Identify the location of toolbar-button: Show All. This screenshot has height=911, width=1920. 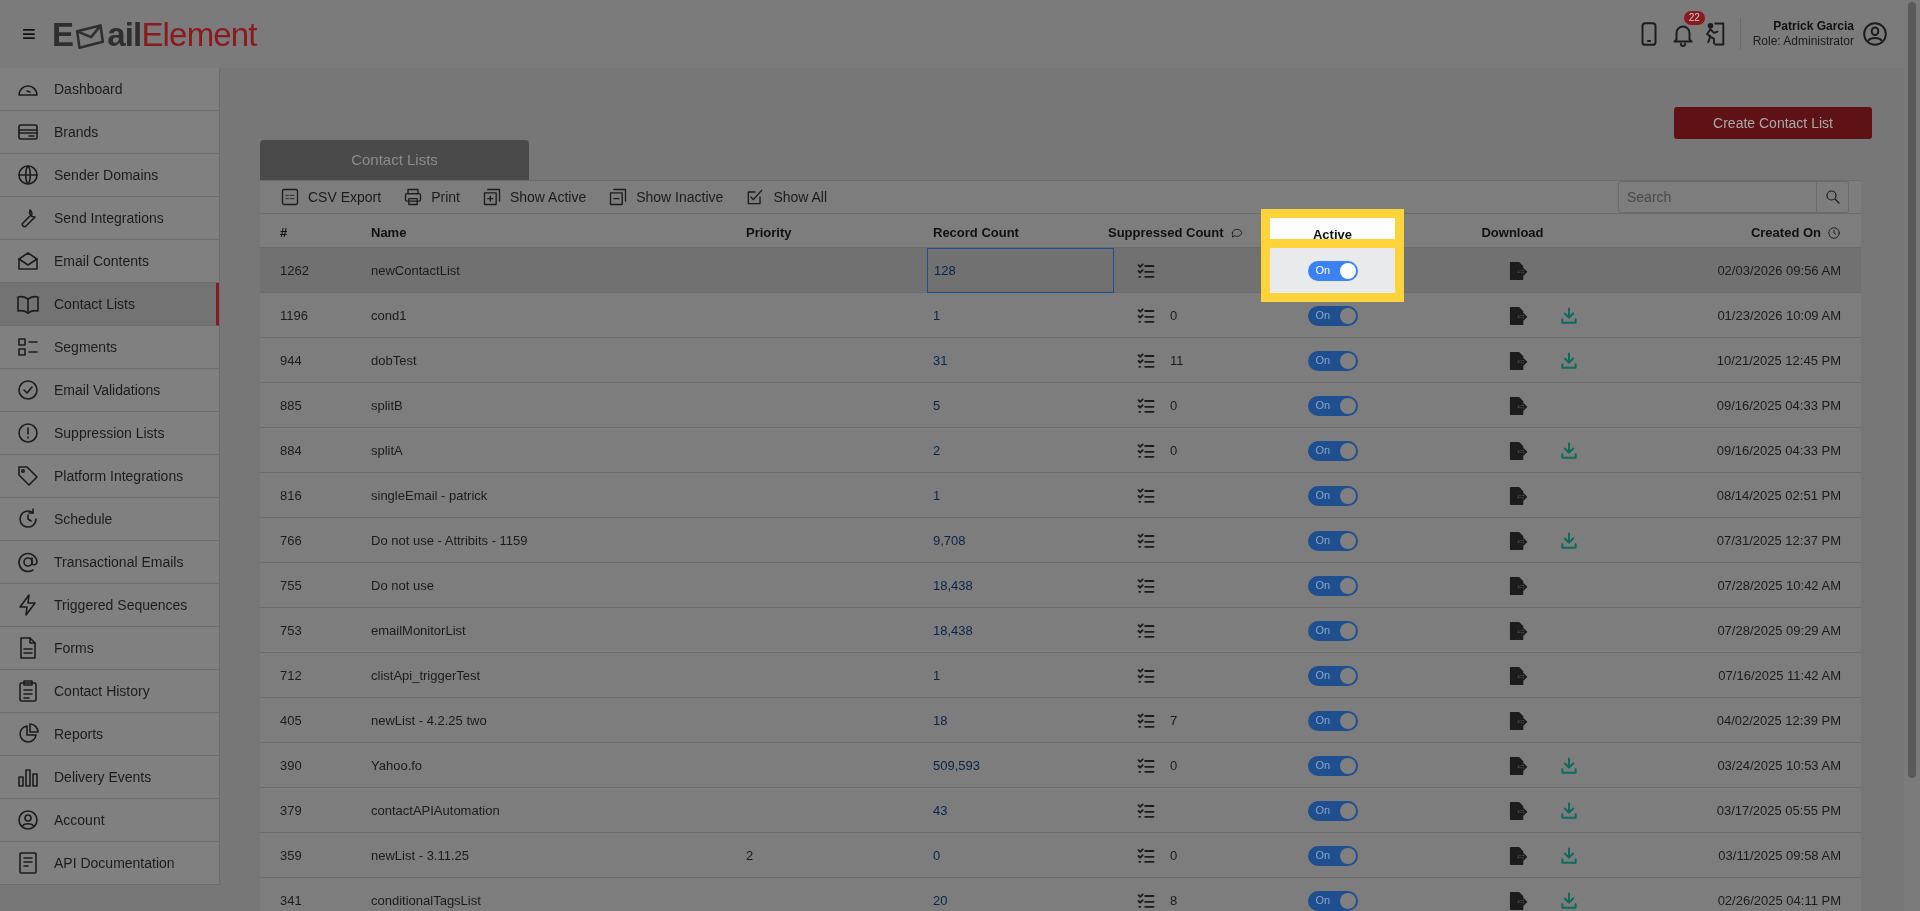
(786, 197).